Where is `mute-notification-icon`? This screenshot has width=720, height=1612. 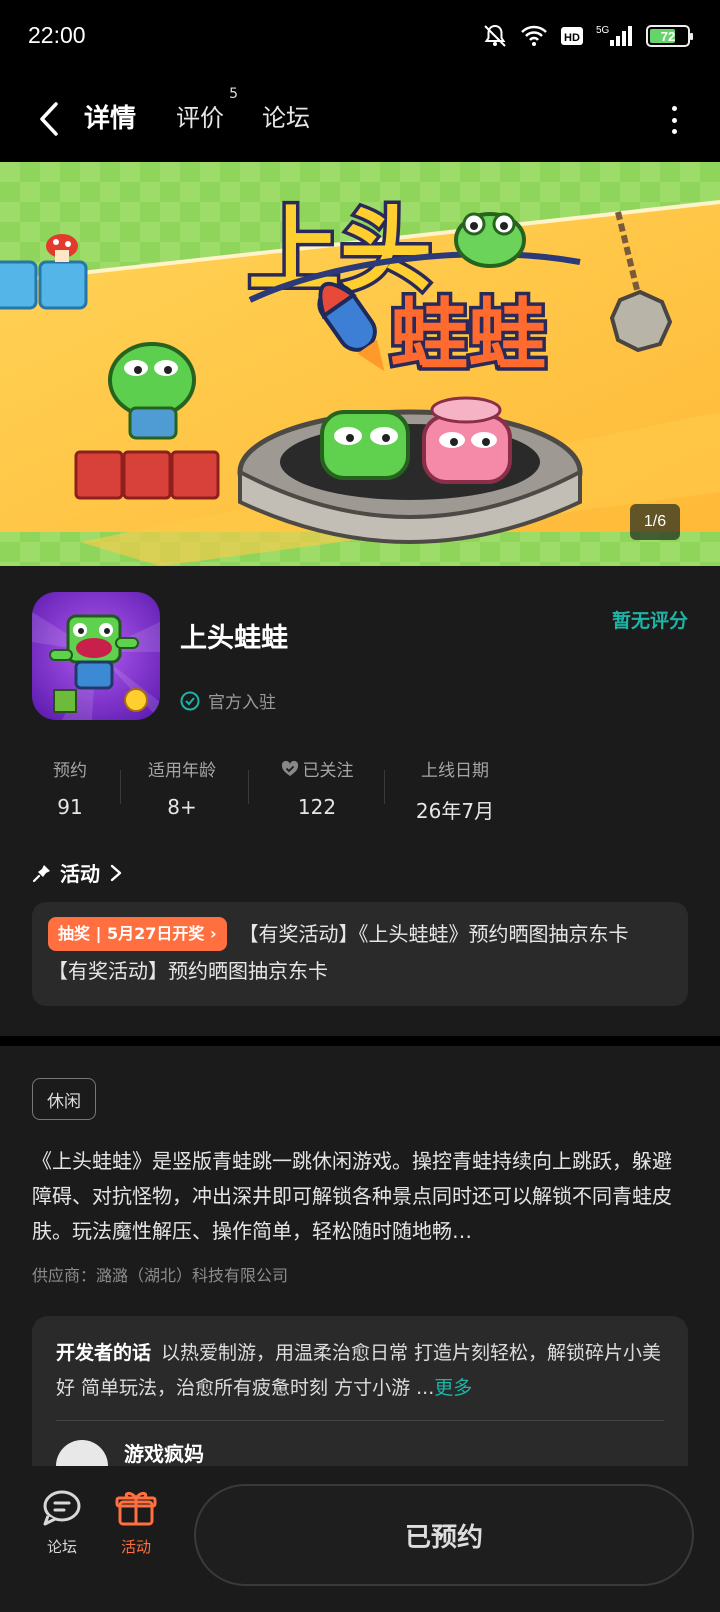 mute-notification-icon is located at coordinates (495, 36).